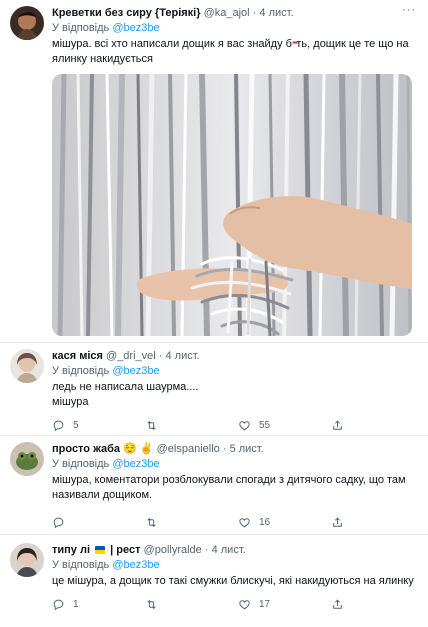 The width and height of the screenshot is (428, 627). What do you see at coordinates (243, 449) in the screenshot?
I see `timestamp: · 5 лист.` at bounding box center [243, 449].